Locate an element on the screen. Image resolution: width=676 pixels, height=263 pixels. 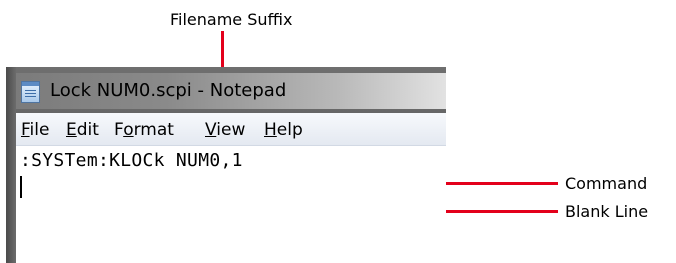
annotation-command: Command is located at coordinates (606, 183).